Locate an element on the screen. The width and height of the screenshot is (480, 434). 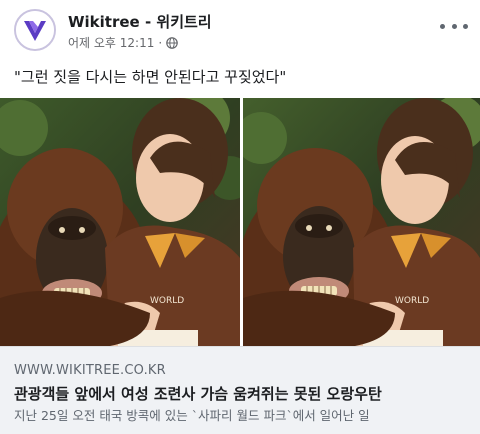
link-domain: WWW.WIKITREE.CO.KR is located at coordinates (90, 370).